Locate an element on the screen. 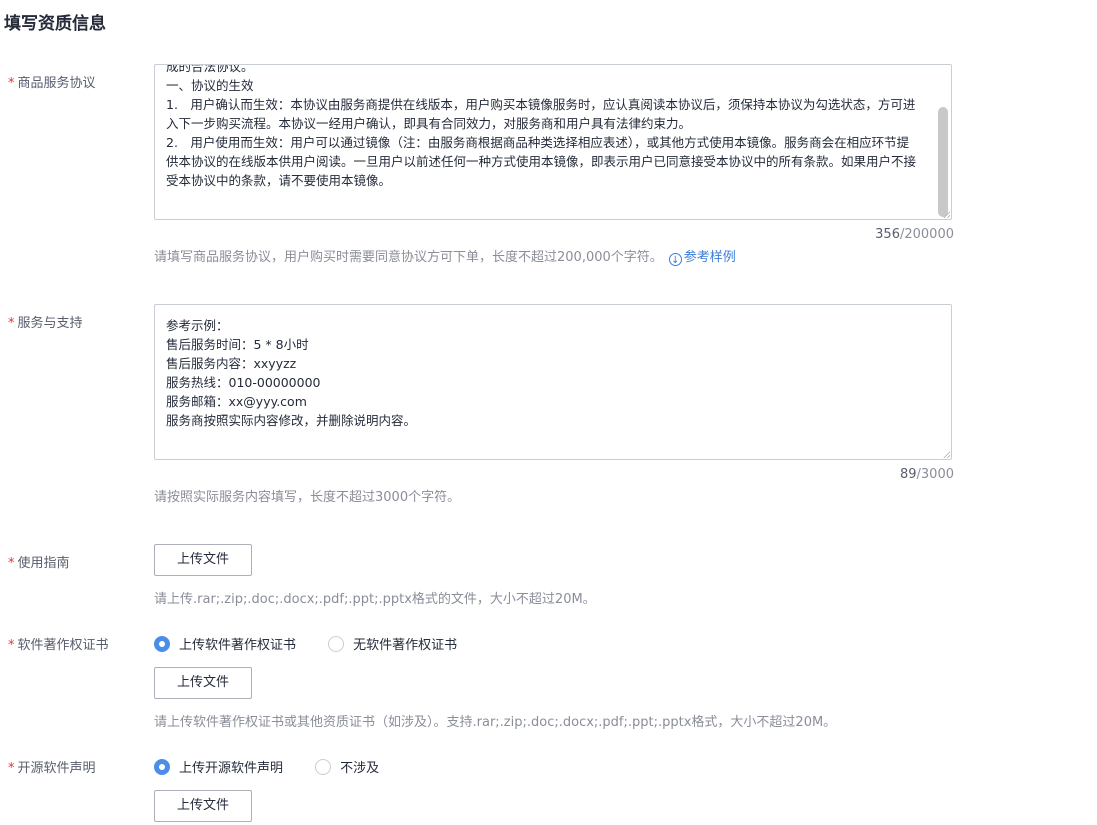 Image resolution: width=1097 pixels, height=825 pixels. support-line: 服务邮箱：xx@yyy.com is located at coordinates (236, 401).